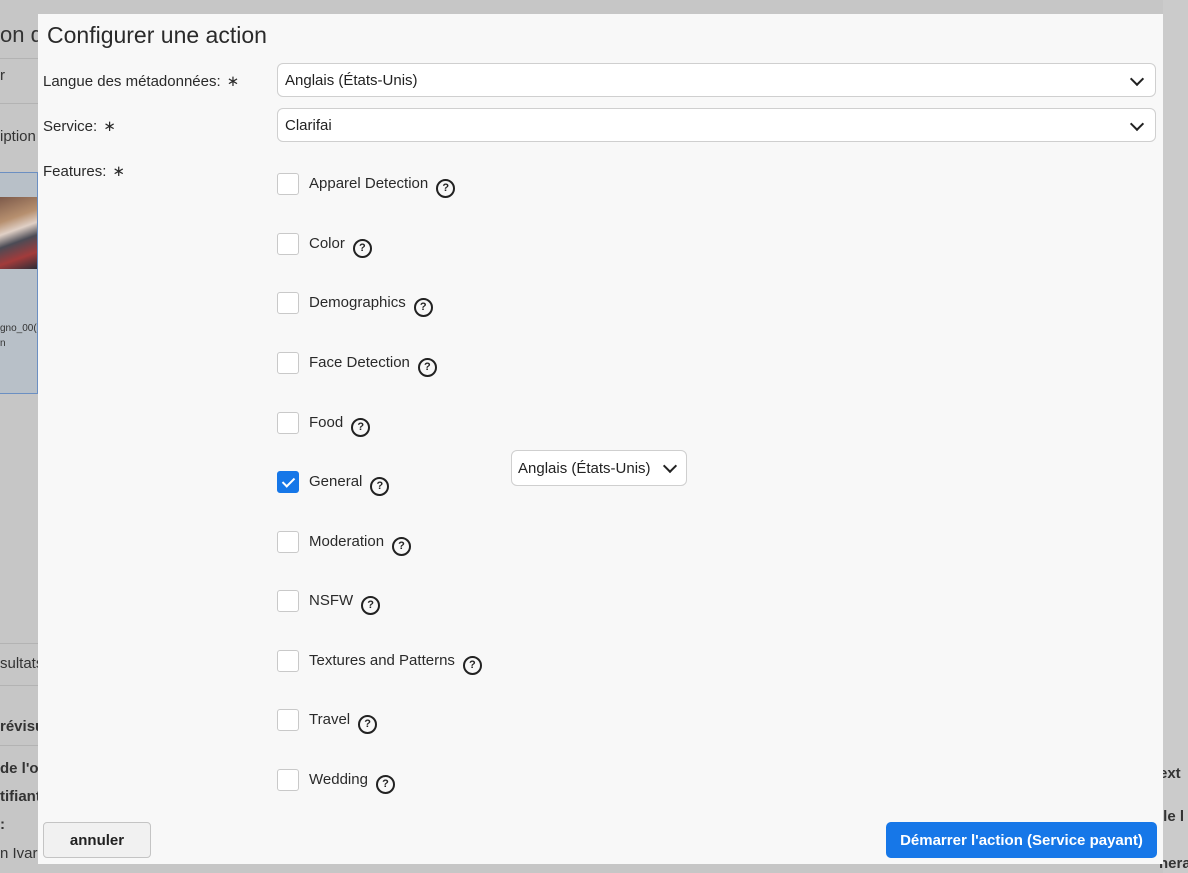 The image size is (1188, 873). What do you see at coordinates (19, 283) in the screenshot?
I see `bg-asset-thumbnail: gno_00( n` at bounding box center [19, 283].